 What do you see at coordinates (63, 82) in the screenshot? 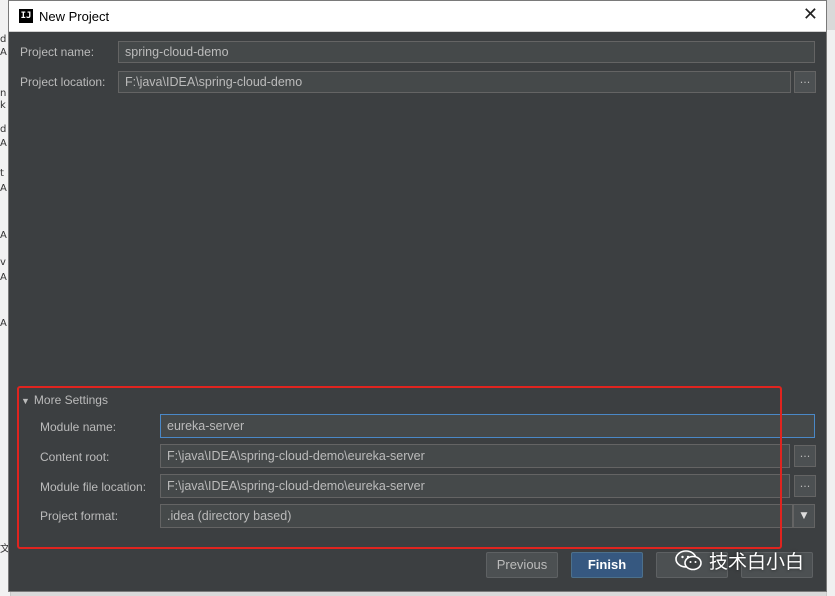
I see `project-location-label: Project location:` at bounding box center [63, 82].